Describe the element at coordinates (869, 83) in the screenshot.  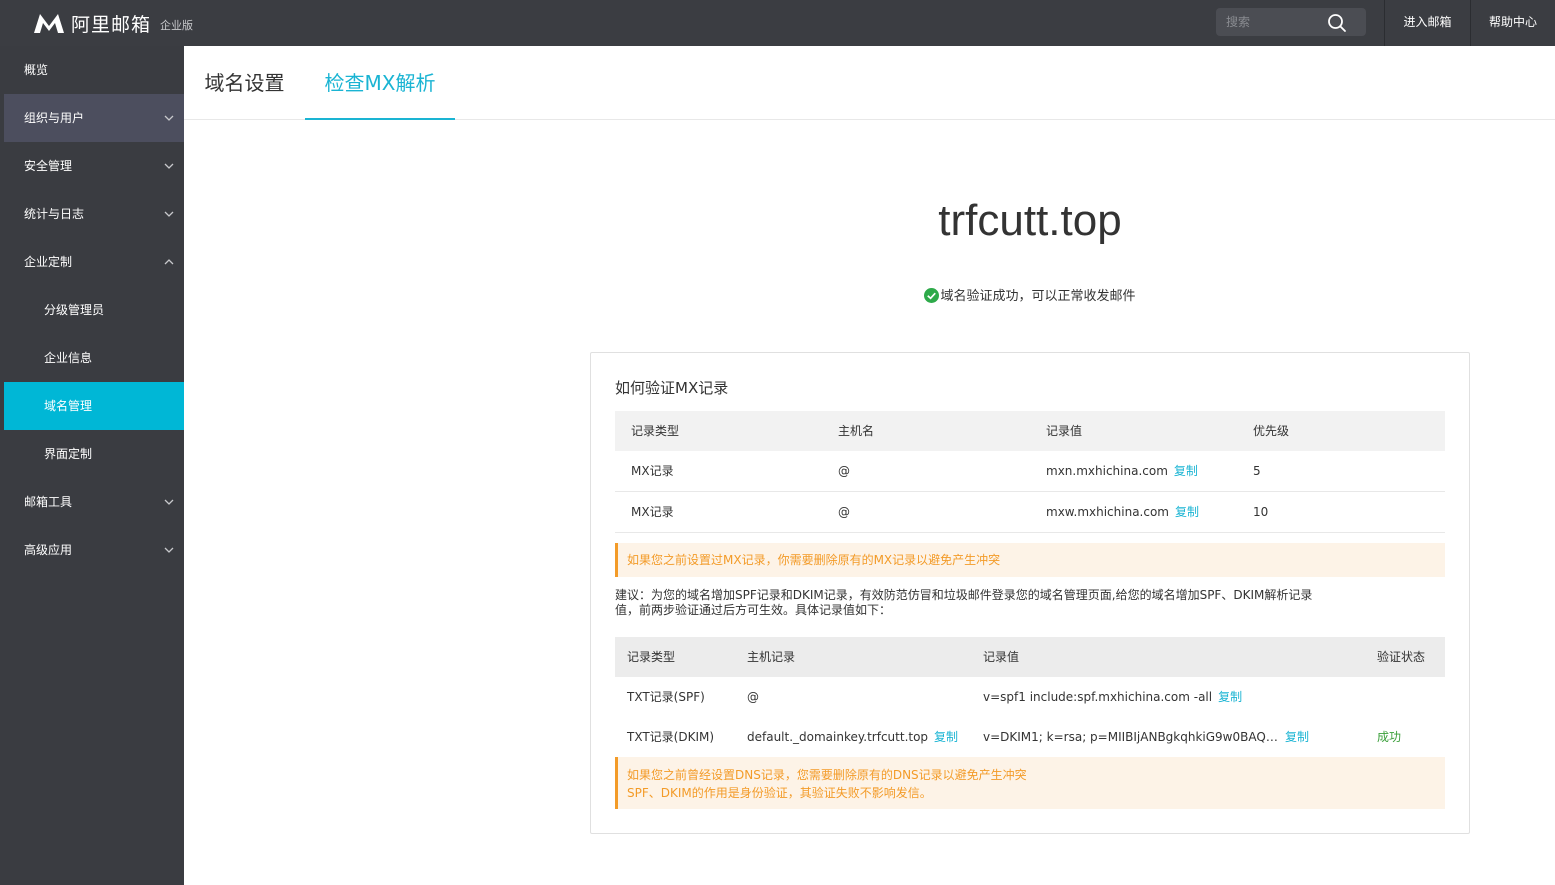
I see `tab-bar: 域名设置 检查MX解析` at that location.